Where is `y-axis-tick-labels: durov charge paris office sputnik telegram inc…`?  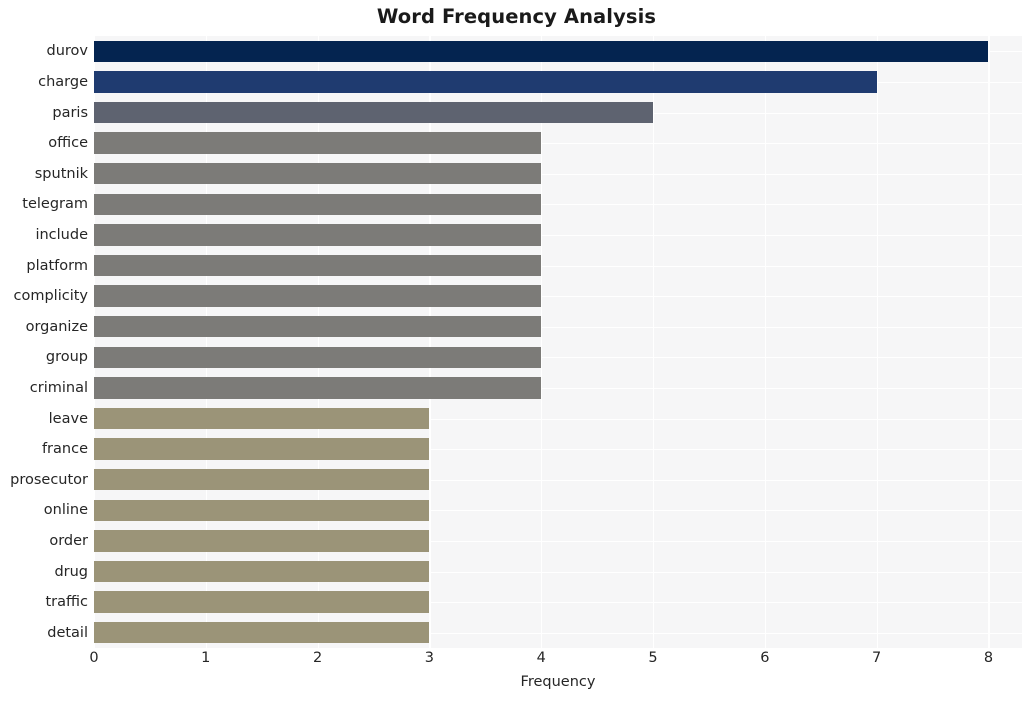
y-axis-tick-labels: durov charge paris office sputnik telegram inc… is located at coordinates (44, 342).